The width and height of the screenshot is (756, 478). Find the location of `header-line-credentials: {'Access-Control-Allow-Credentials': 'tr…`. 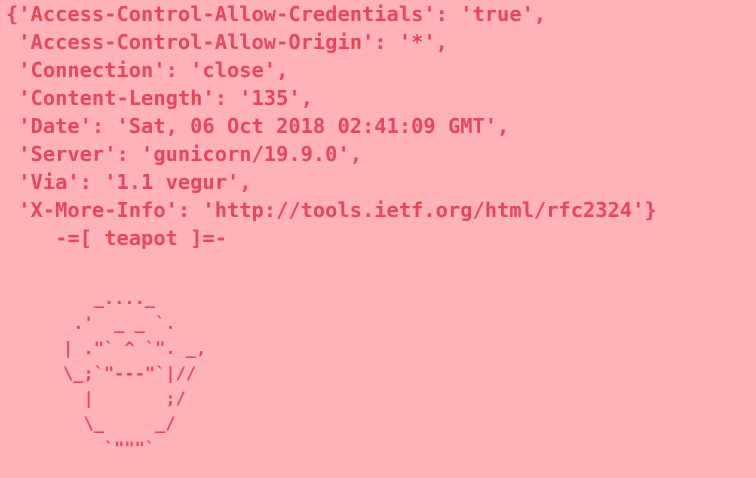

header-line-credentials: {'Access-Control-Allow-Credentials': 'tr… is located at coordinates (276, 14).